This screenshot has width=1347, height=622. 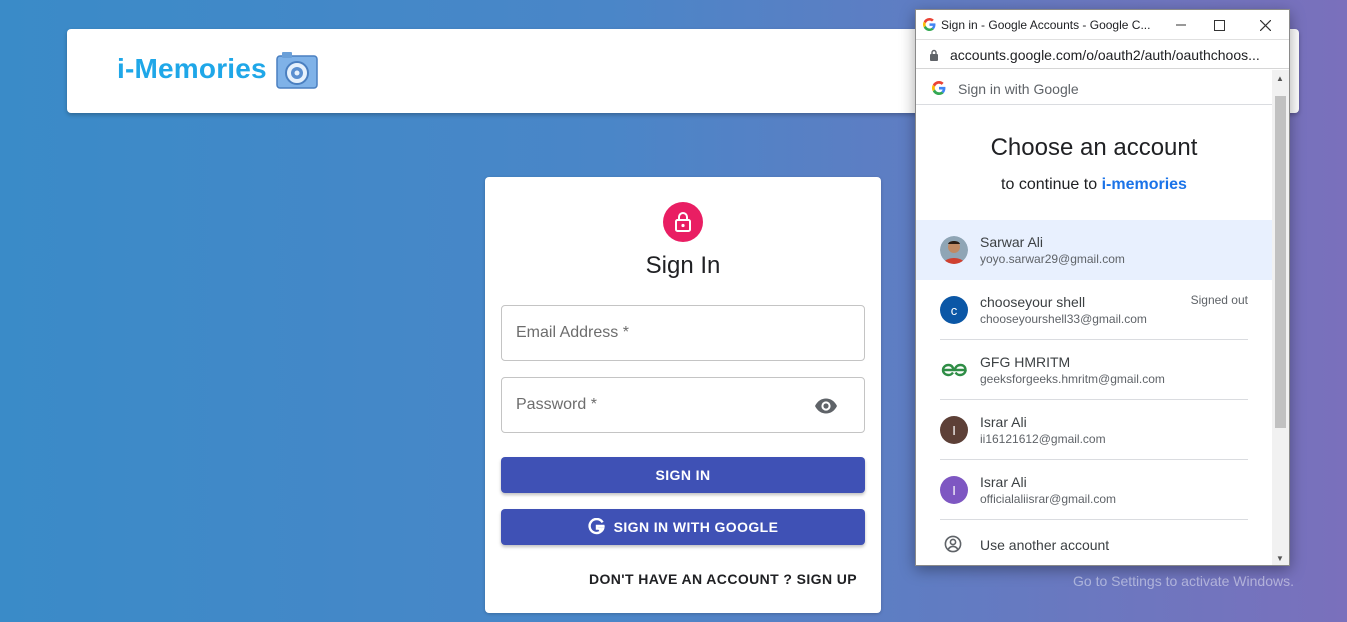 What do you see at coordinates (1043, 439) in the screenshot?
I see `account-email: ii16121612@gmail.com` at bounding box center [1043, 439].